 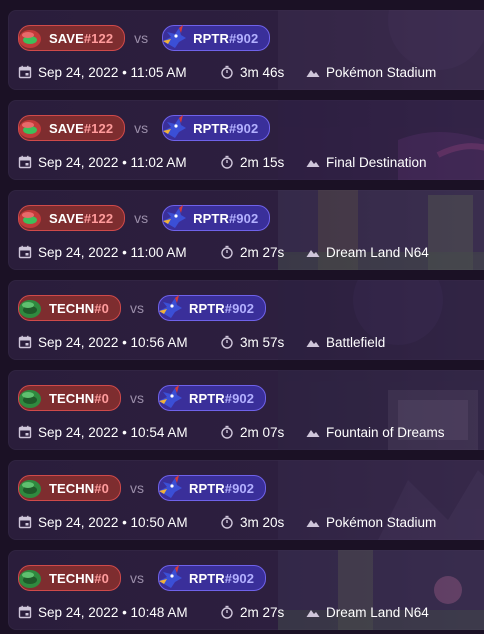 What do you see at coordinates (113, 432) in the screenshot?
I see `match-date: Sep 24, 2022 • 10:54 AM` at bounding box center [113, 432].